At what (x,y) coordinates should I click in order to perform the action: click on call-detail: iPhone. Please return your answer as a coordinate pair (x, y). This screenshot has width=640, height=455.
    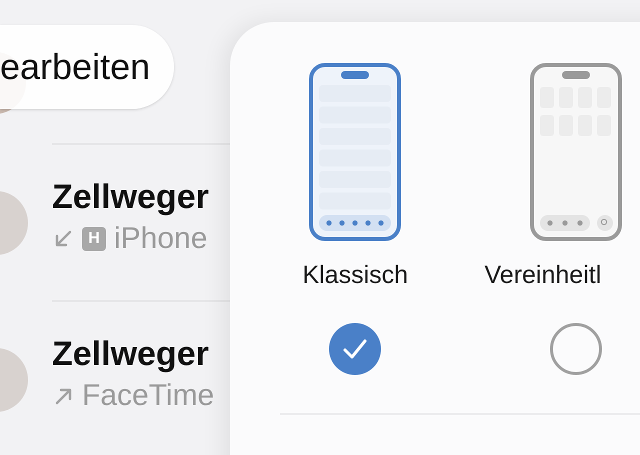
    Looking at the image, I should click on (161, 239).